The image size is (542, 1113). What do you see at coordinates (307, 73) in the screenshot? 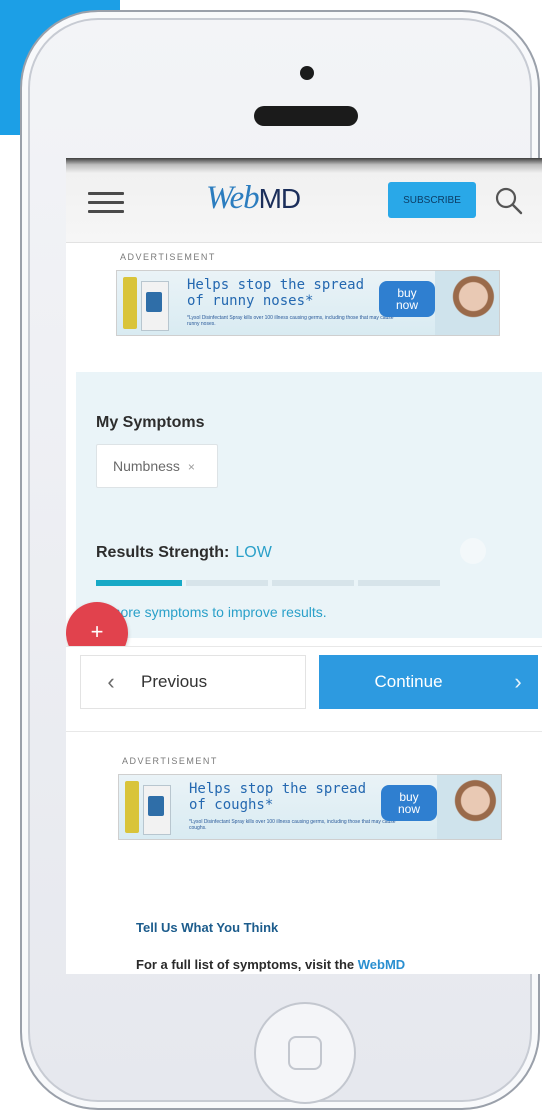
I see `camera-icon` at bounding box center [307, 73].